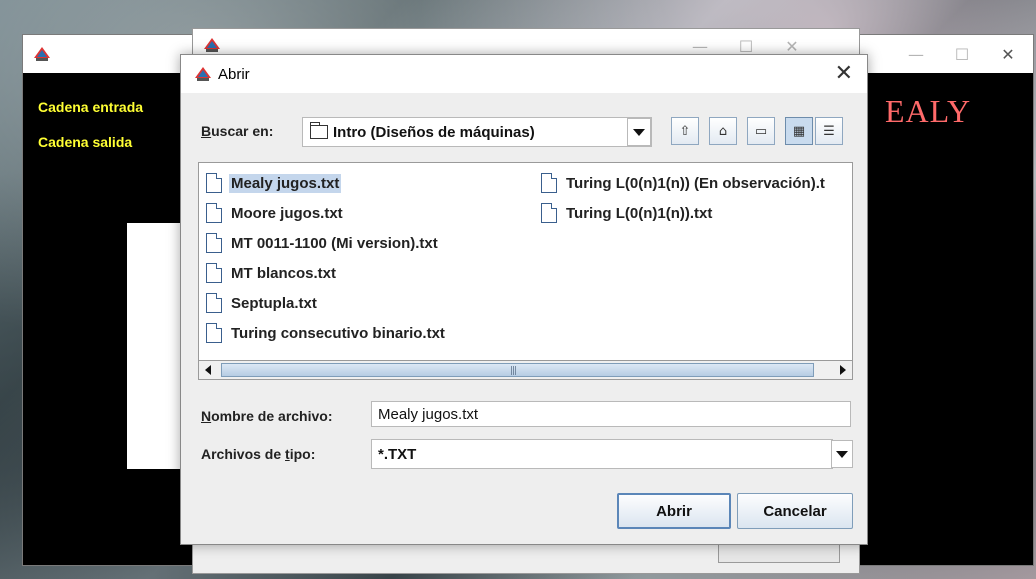  Describe the element at coordinates (91, 107) in the screenshot. I see `input-string-label: Cadena entrada` at that location.